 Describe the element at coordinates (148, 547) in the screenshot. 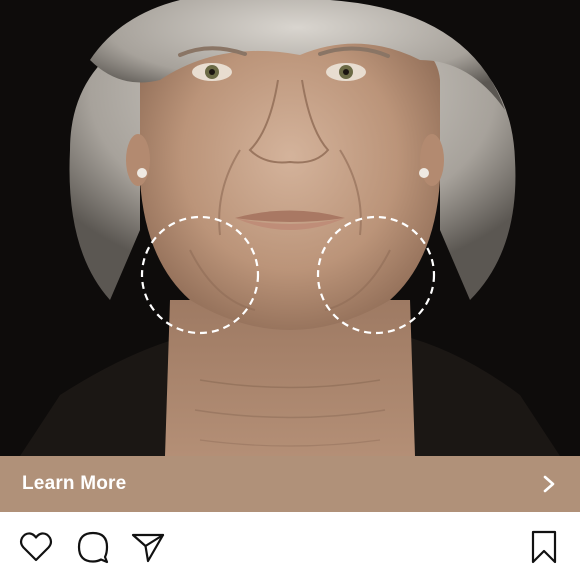

I see `paper-plane-icon` at that location.